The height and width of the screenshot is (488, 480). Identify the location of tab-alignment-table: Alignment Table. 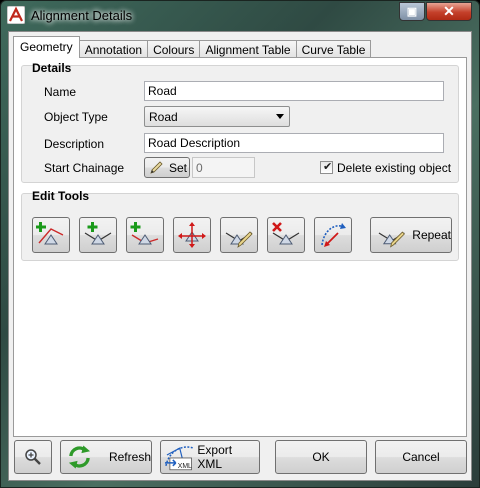
(248, 49).